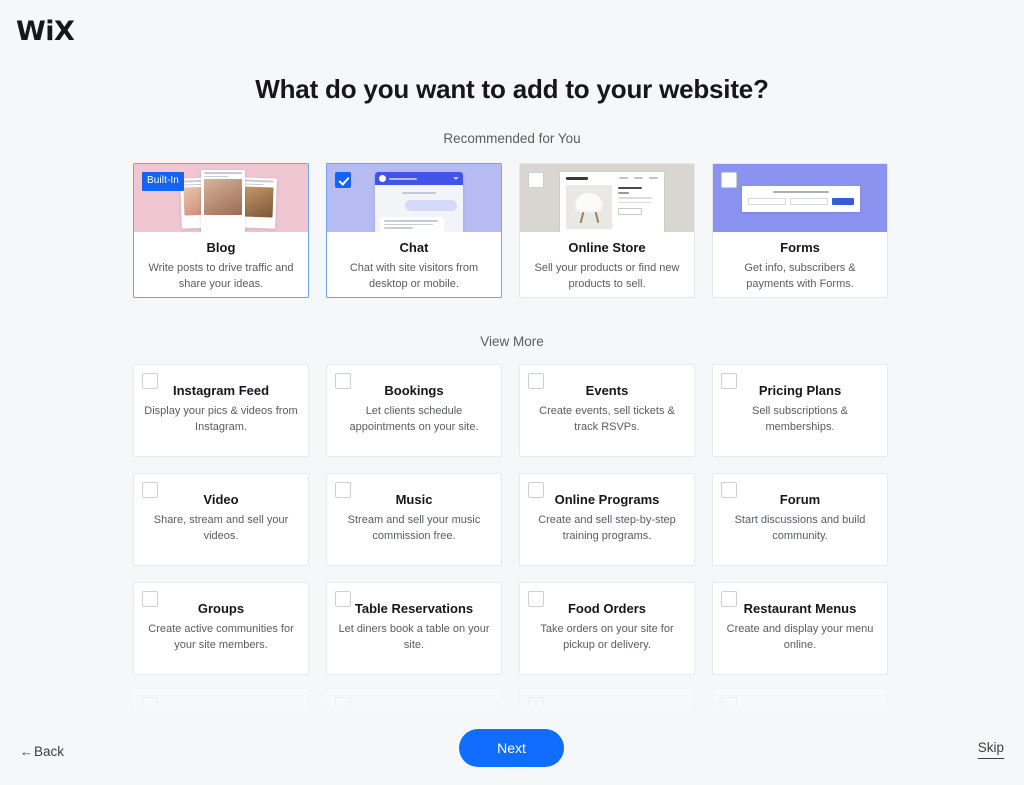 The height and width of the screenshot is (785, 1024). What do you see at coordinates (26, 751) in the screenshot?
I see `back-arrow-icon: ←` at bounding box center [26, 751].